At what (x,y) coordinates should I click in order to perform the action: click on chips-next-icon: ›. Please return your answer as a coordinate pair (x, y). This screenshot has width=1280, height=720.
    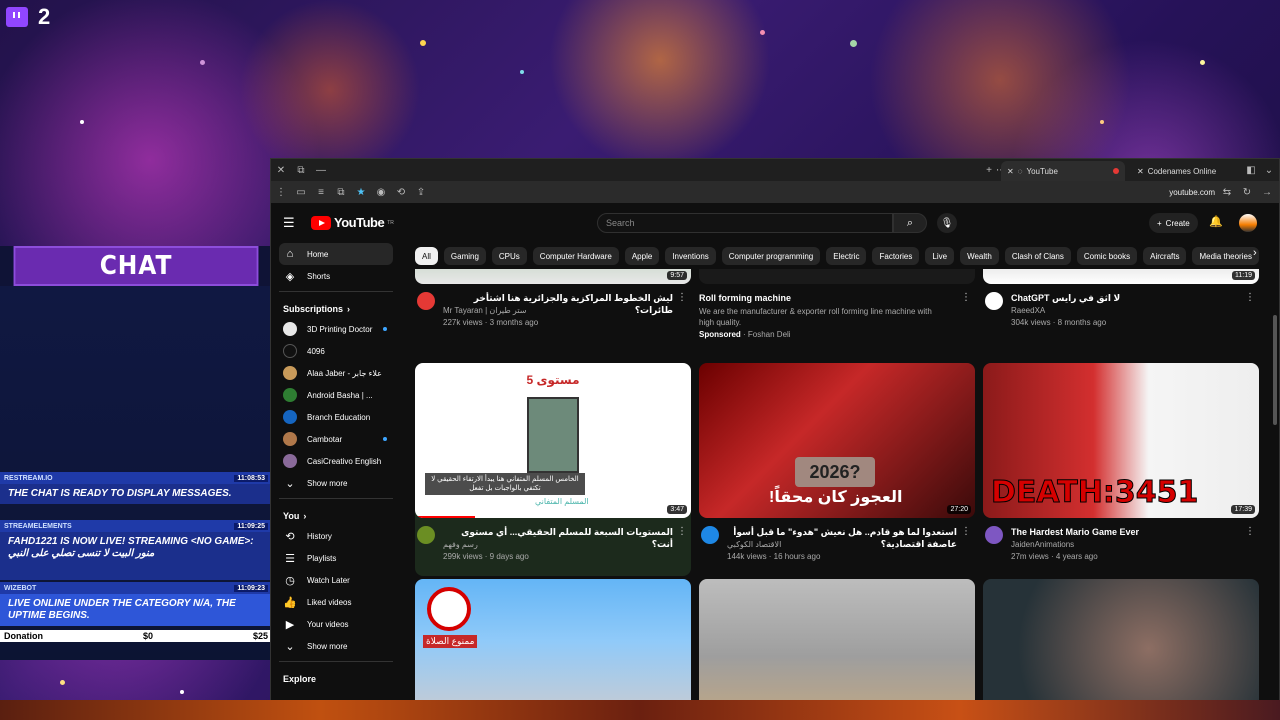
    Looking at the image, I should click on (1255, 253).